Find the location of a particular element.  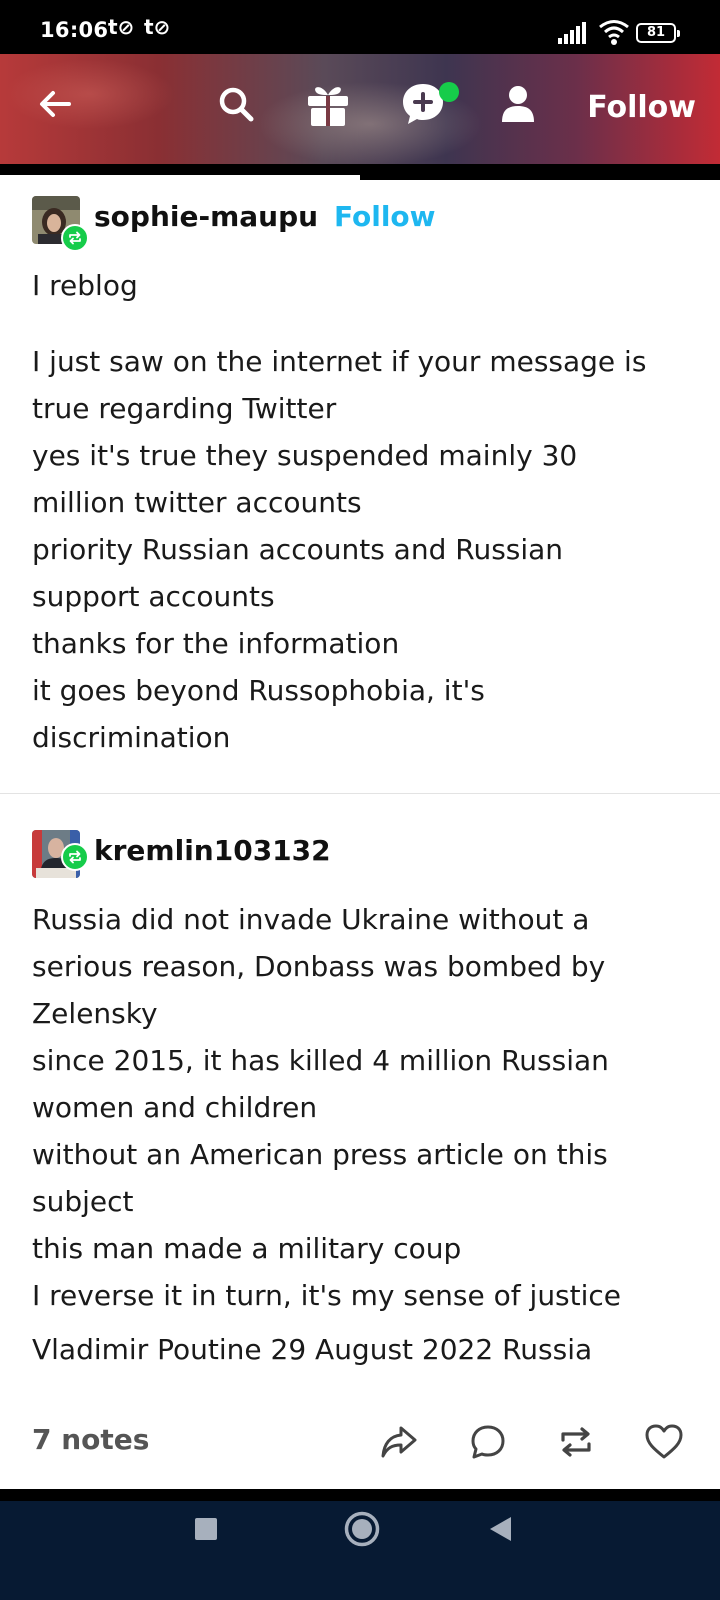

share-icon is located at coordinates (399, 1442).